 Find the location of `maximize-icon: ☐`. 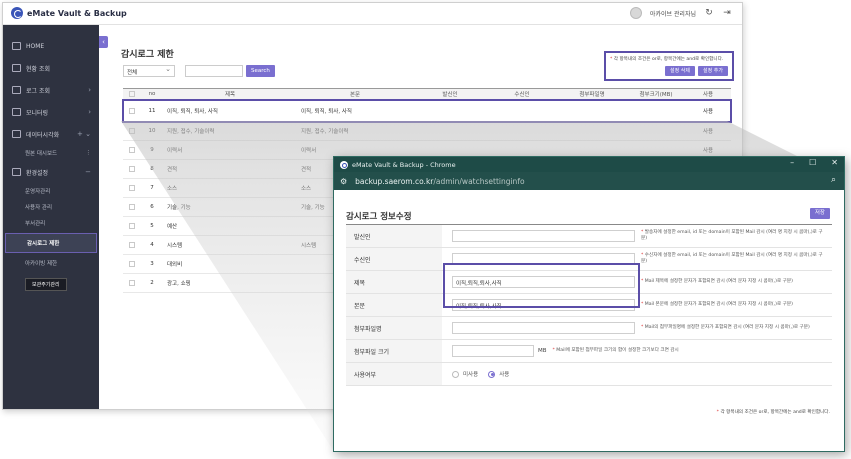

maximize-icon: ☐ is located at coordinates (812, 162).